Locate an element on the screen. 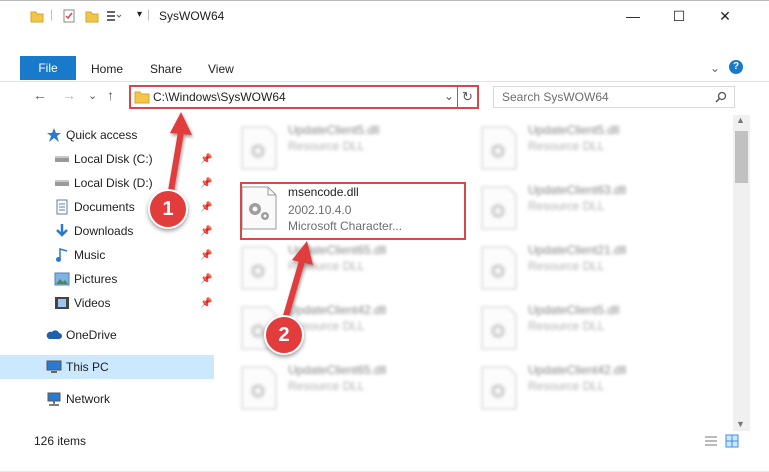 This screenshot has width=769, height=472. callout-badge-2: 2 is located at coordinates (284, 335).